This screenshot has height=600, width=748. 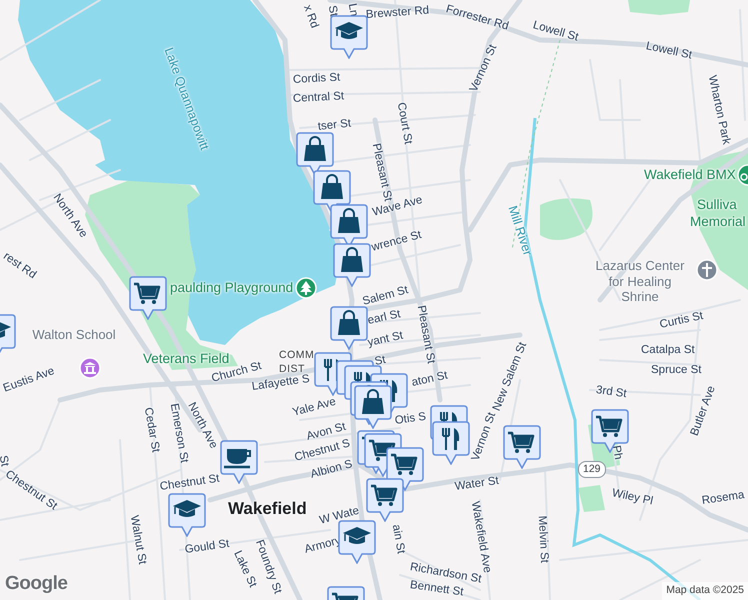 What do you see at coordinates (632, 498) in the screenshot?
I see `street-label: Wiley Pl` at bounding box center [632, 498].